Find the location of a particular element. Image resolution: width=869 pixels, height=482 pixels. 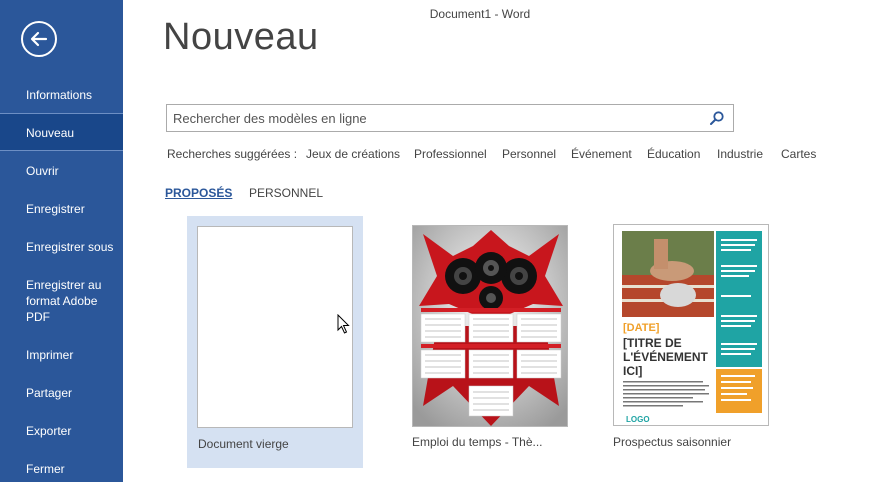

template-thumbnail-flyer: [DATE] [TITRE DE L'ÉVÉNEMENT ICI] LOGO is located at coordinates (691, 325).